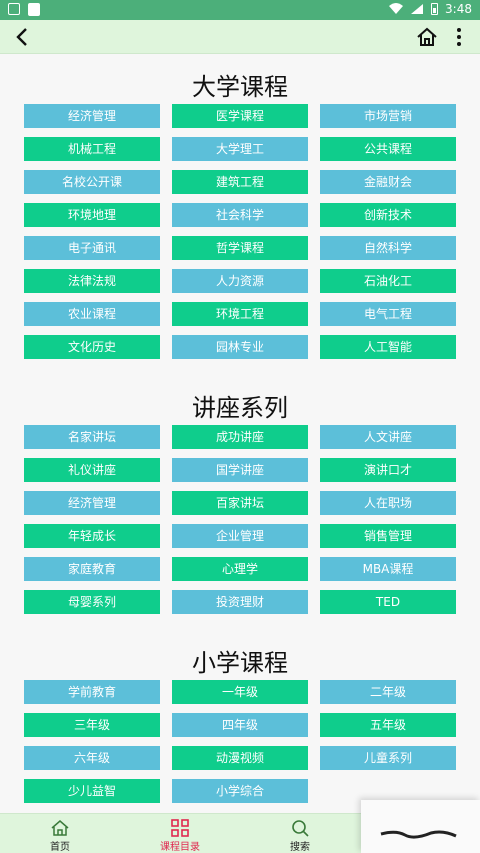 The image size is (480, 853). What do you see at coordinates (388, 602) in the screenshot?
I see `category-button: TED` at bounding box center [388, 602].